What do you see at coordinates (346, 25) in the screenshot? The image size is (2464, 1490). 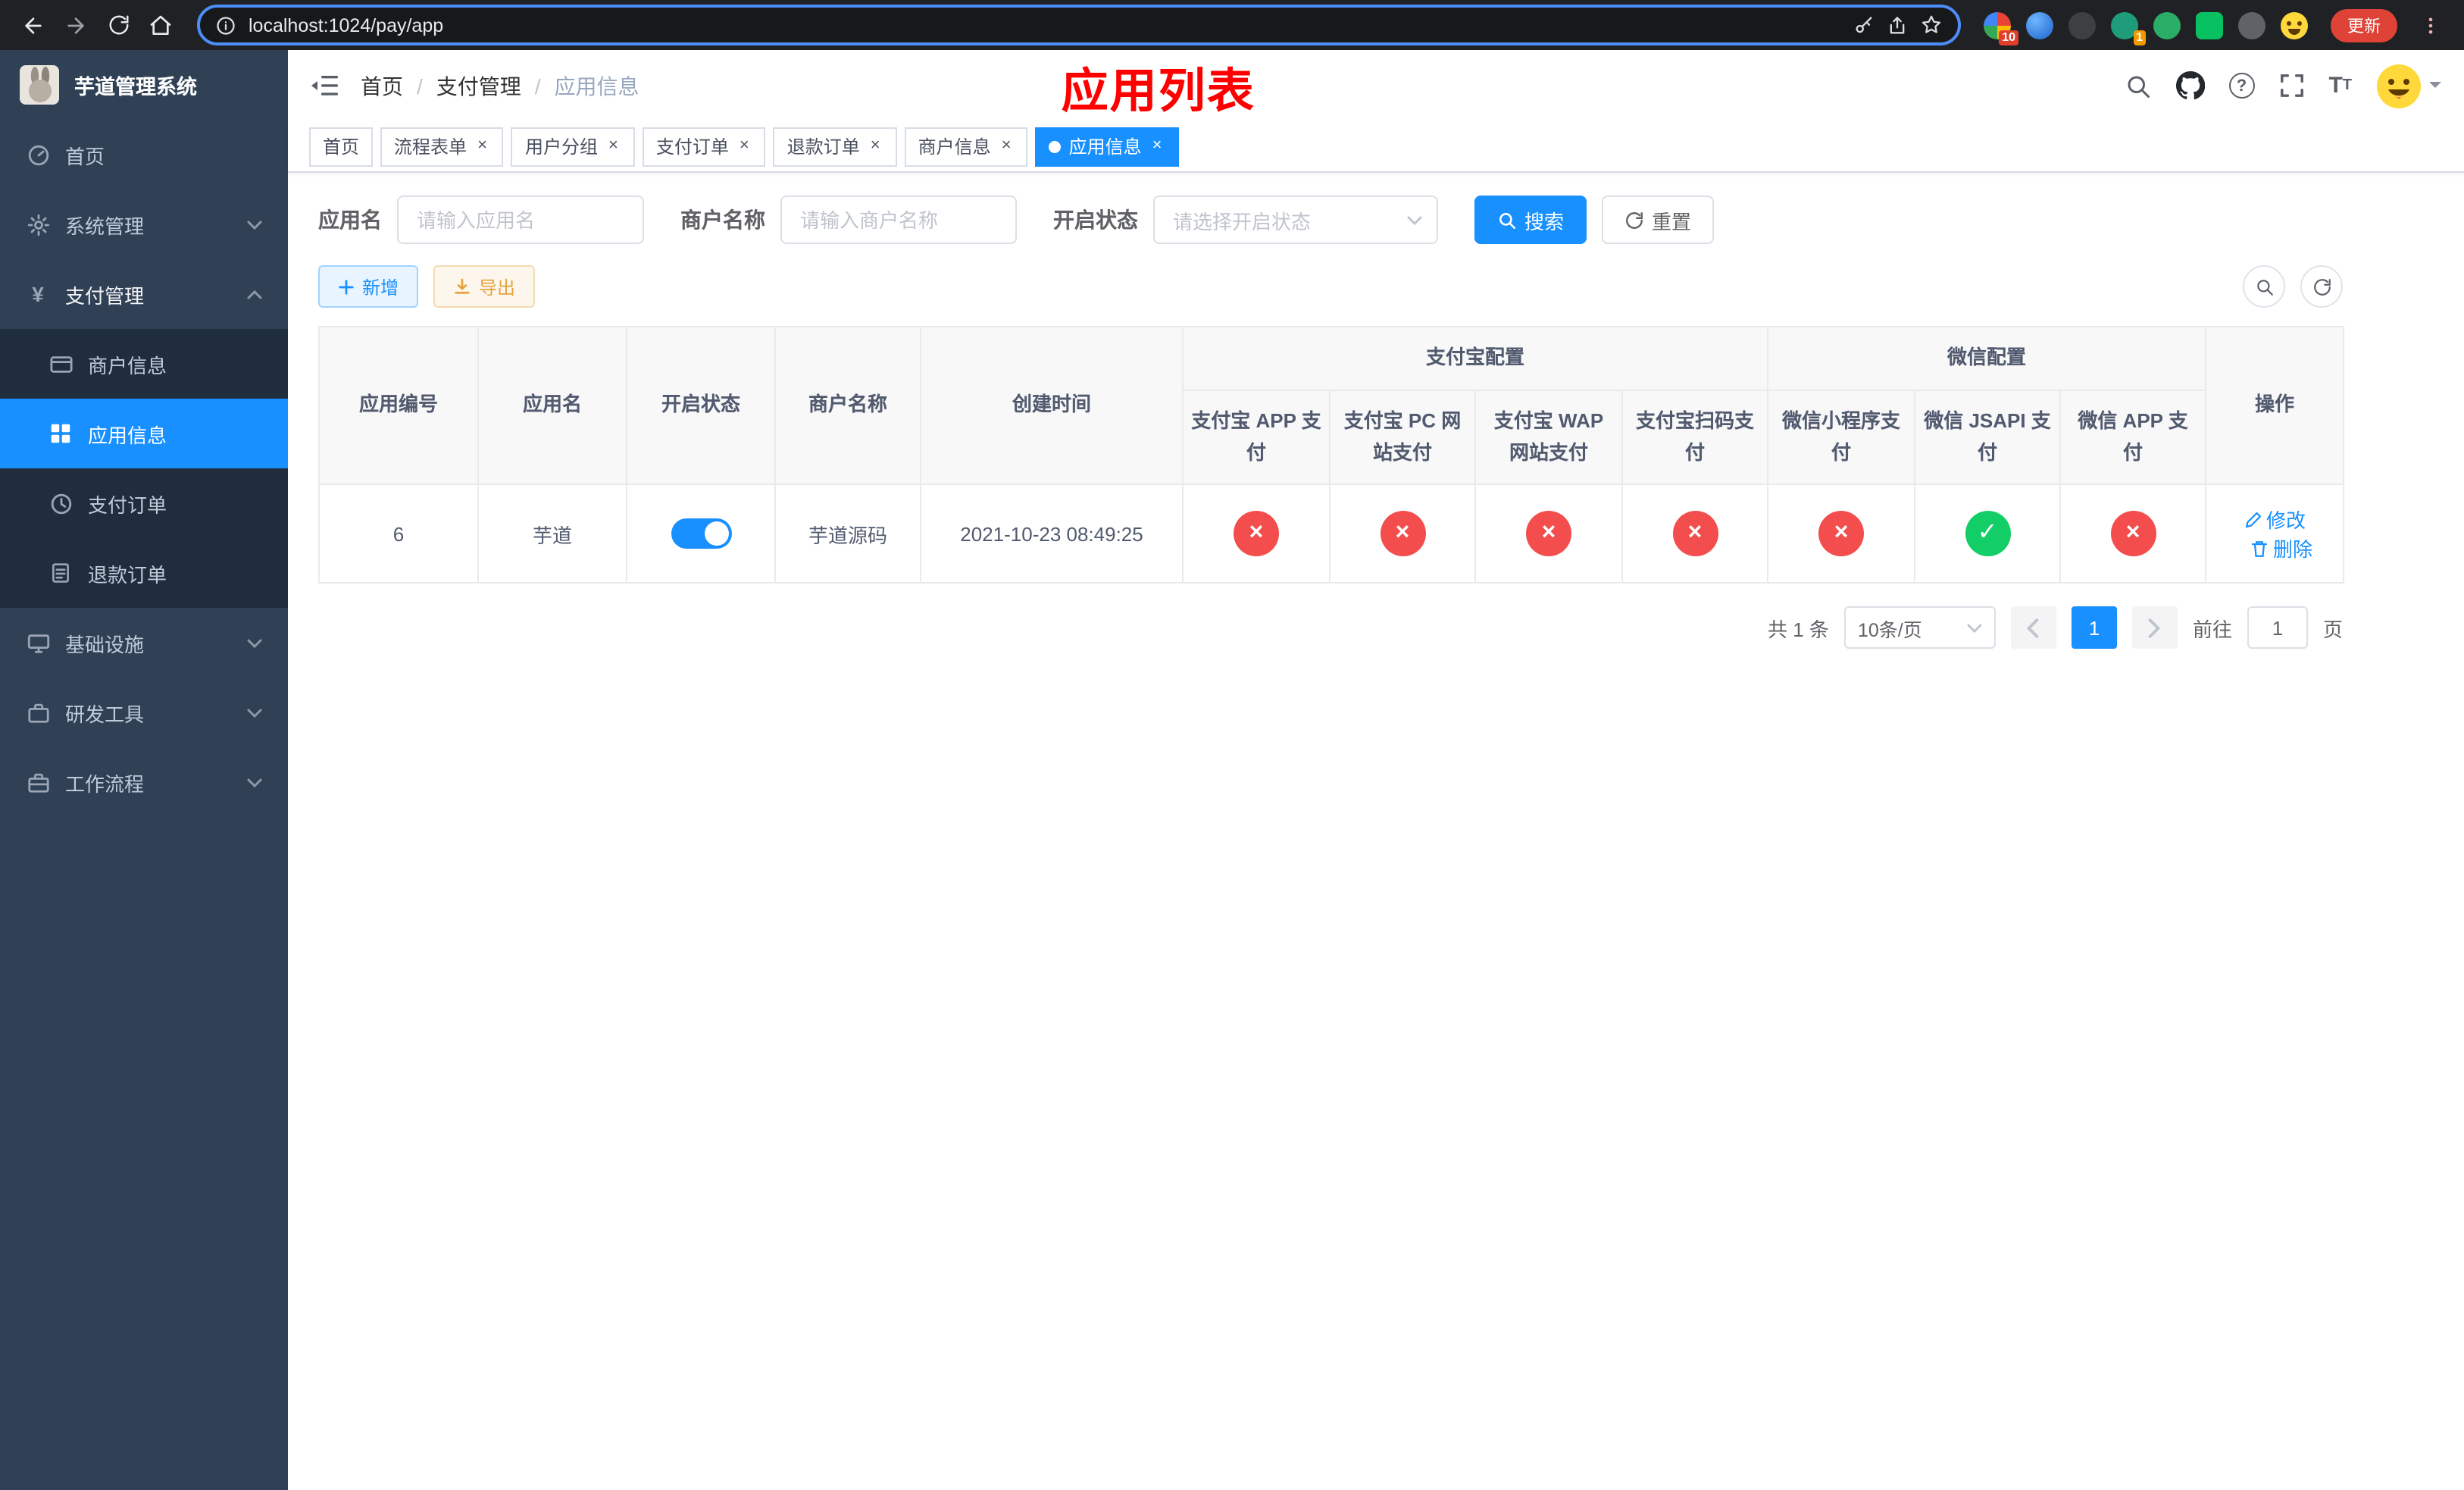 I see `url-text: localhost:1024/pay/app` at bounding box center [346, 25].